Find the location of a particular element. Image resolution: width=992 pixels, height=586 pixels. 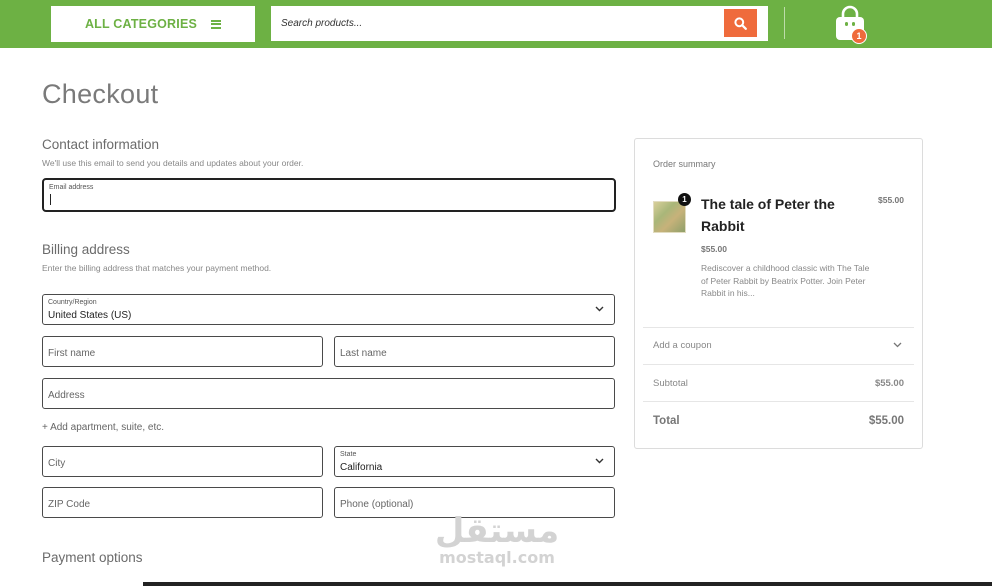

hamburger-icon is located at coordinates (216, 24).